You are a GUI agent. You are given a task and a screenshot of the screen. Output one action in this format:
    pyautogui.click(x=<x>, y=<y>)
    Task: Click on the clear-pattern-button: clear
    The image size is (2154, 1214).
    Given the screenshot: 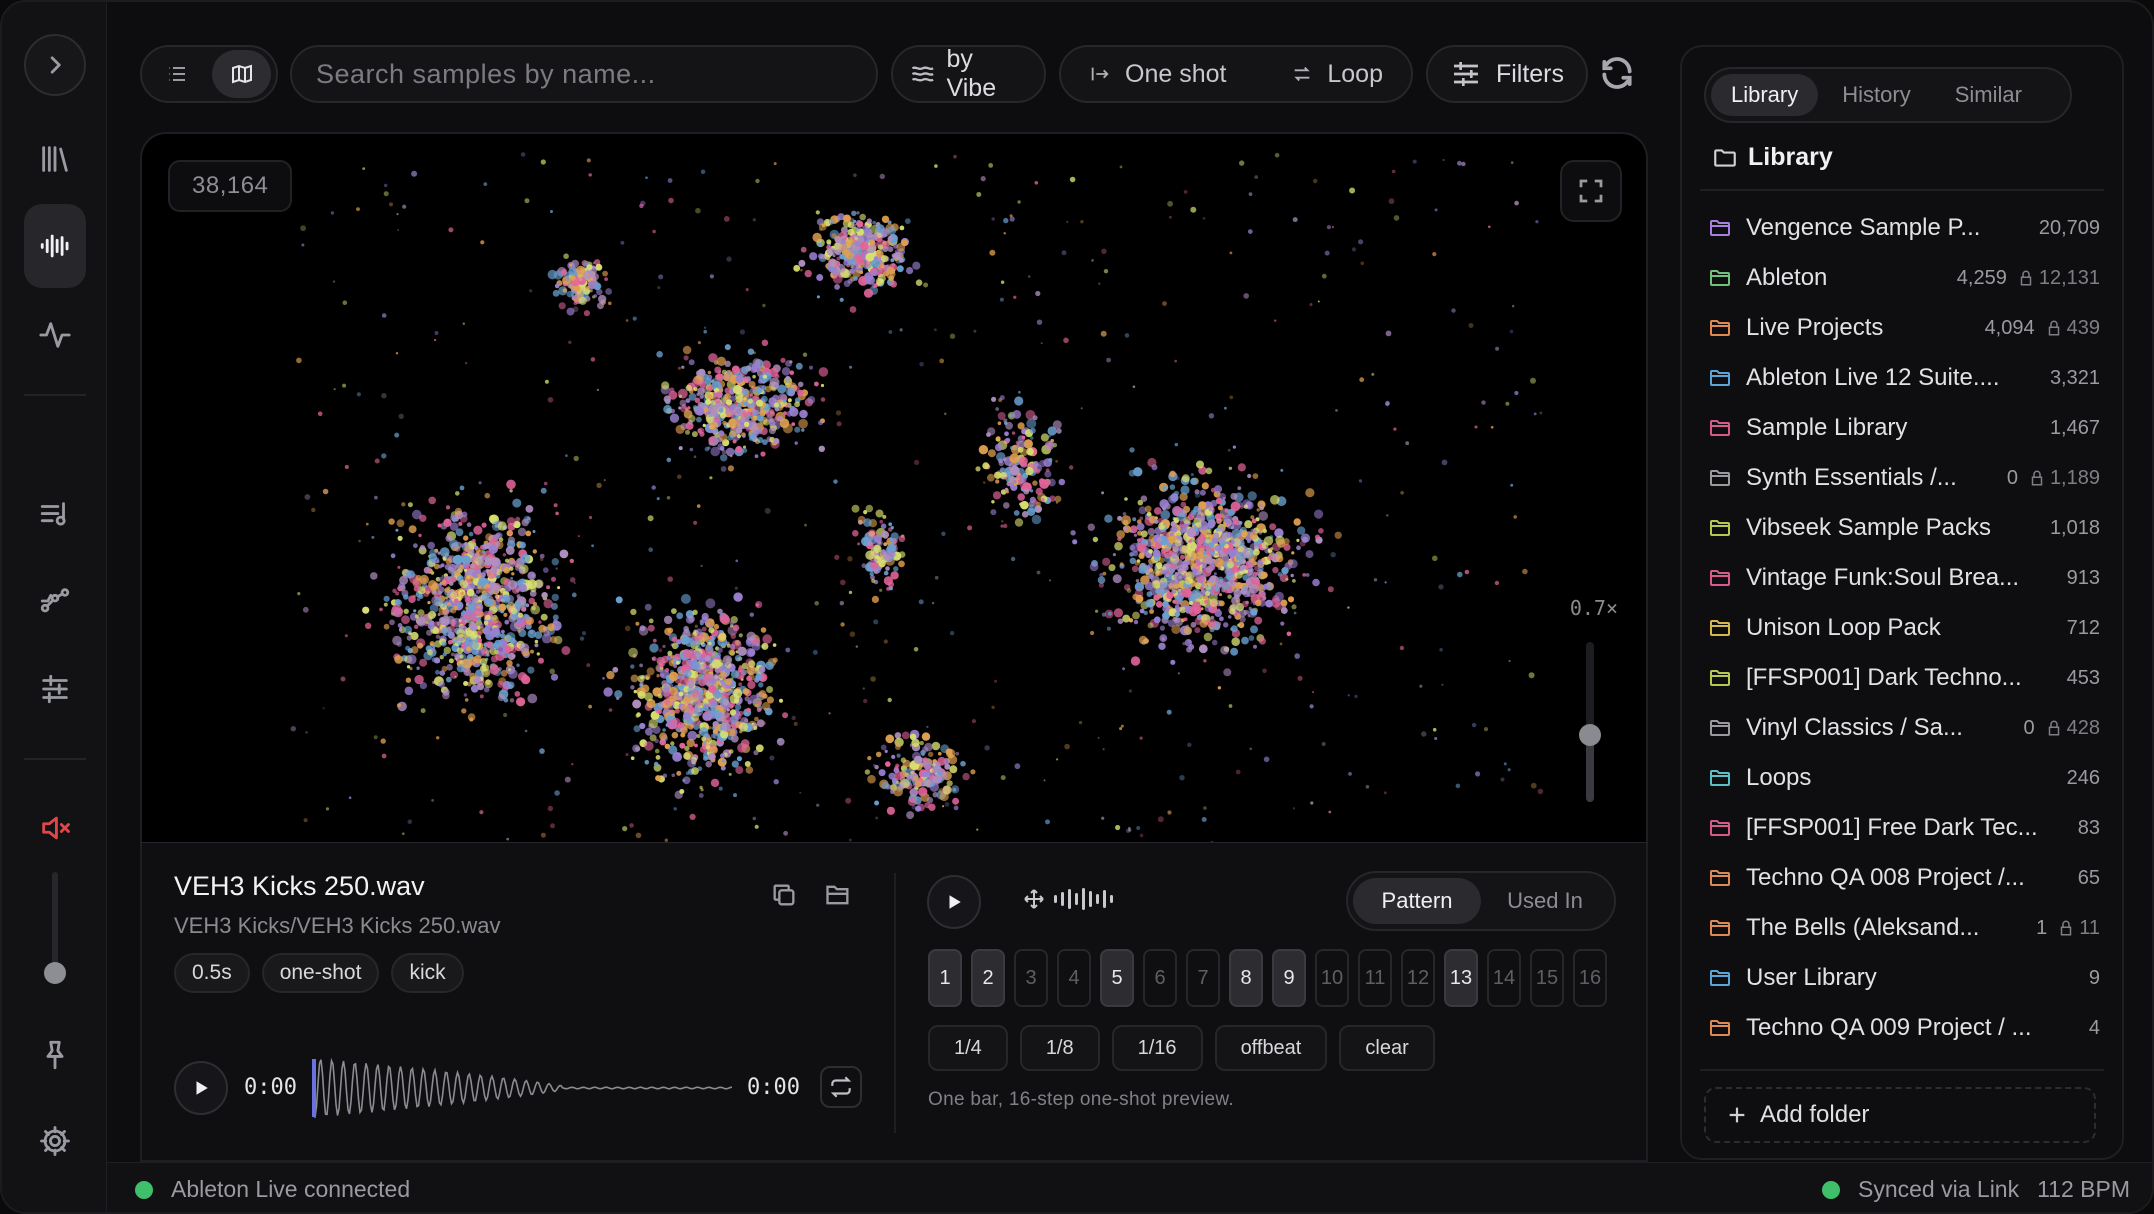 What is the action you would take?
    pyautogui.click(x=1387, y=1048)
    